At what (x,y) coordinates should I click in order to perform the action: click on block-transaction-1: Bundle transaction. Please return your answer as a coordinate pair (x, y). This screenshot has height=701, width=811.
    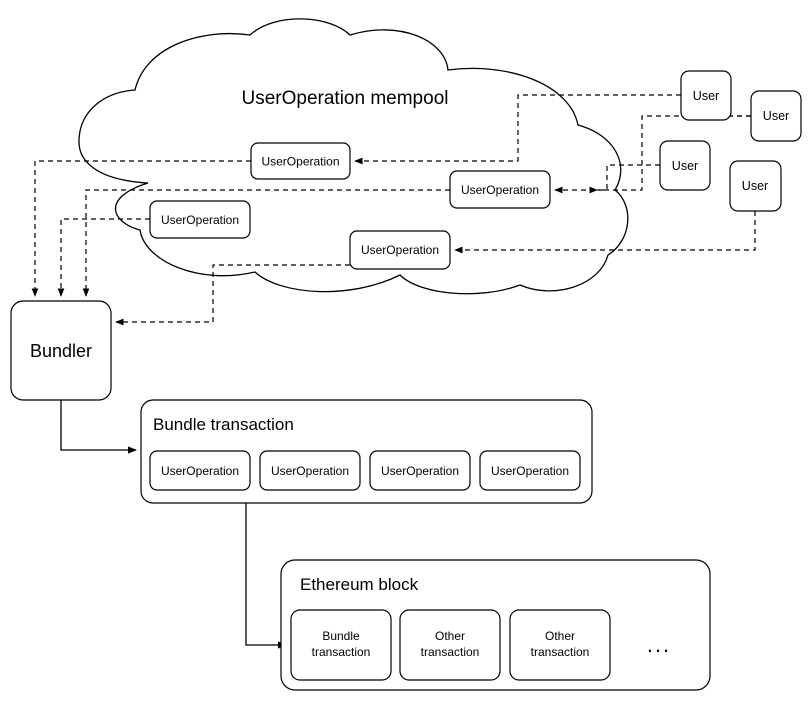
    Looking at the image, I should click on (341, 645).